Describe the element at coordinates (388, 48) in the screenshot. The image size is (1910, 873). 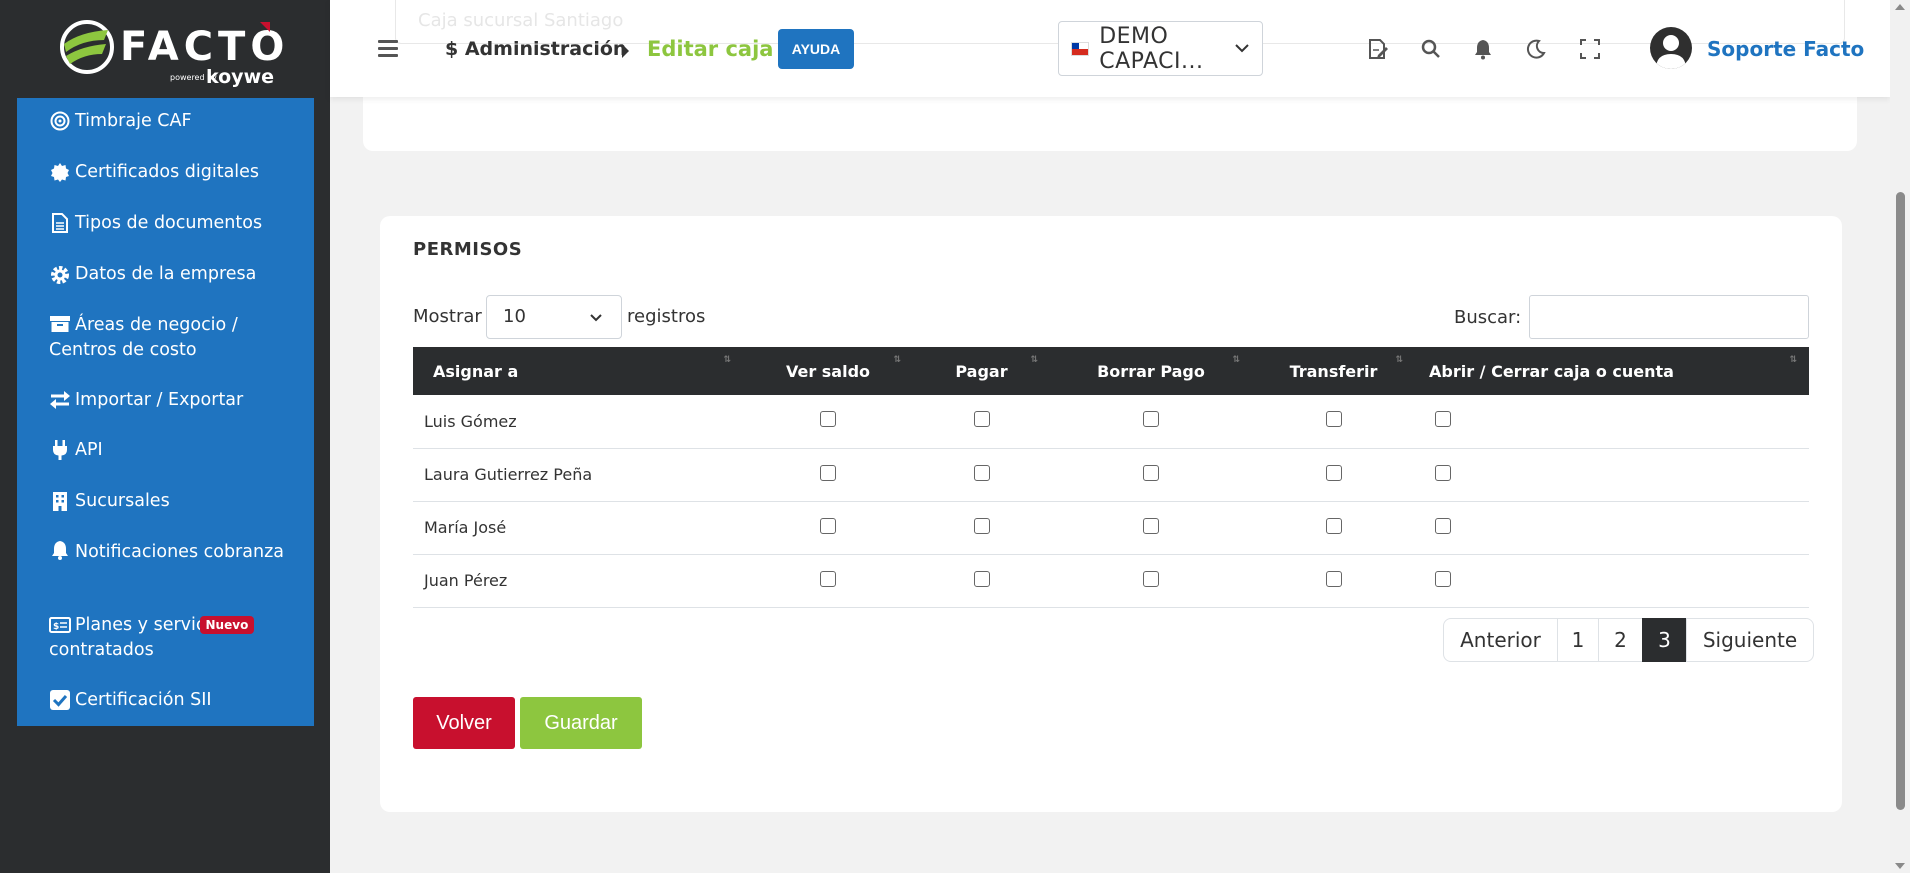
I see `menu-toggle-icon` at that location.